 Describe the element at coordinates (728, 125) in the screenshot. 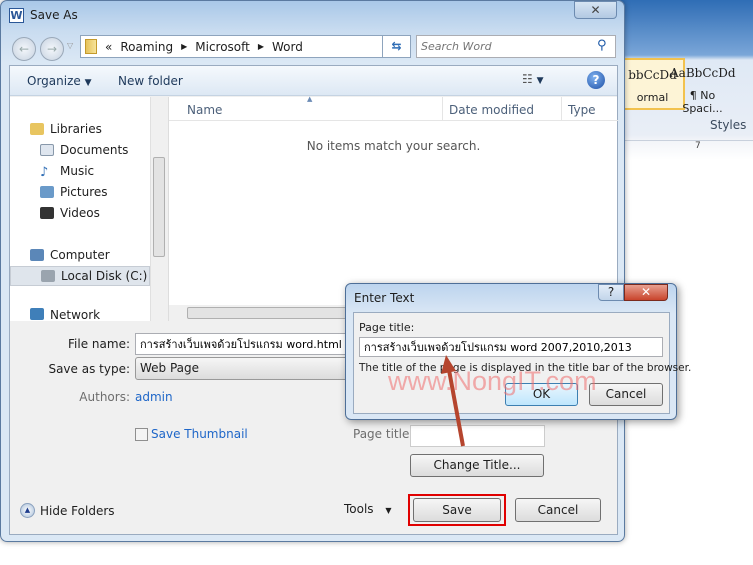

I see `styles-group-label: Styles` at that location.